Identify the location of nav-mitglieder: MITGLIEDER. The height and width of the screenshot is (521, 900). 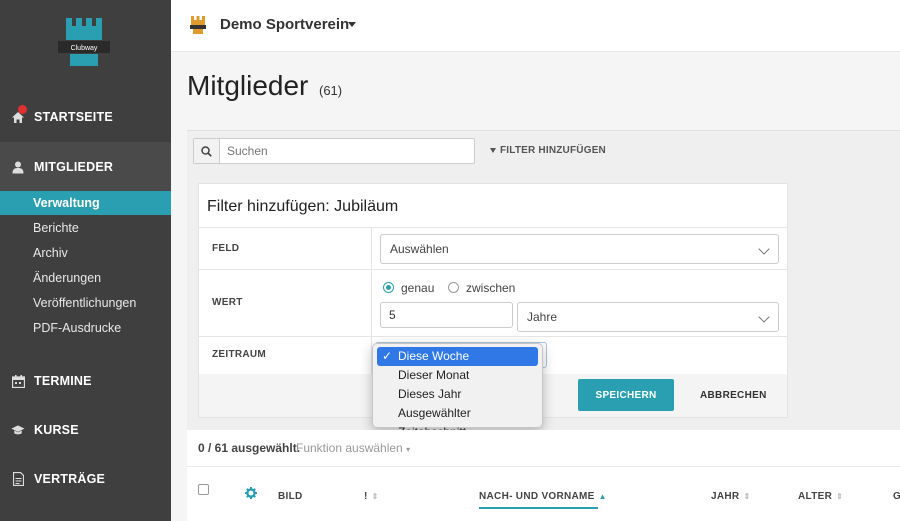
(85, 167).